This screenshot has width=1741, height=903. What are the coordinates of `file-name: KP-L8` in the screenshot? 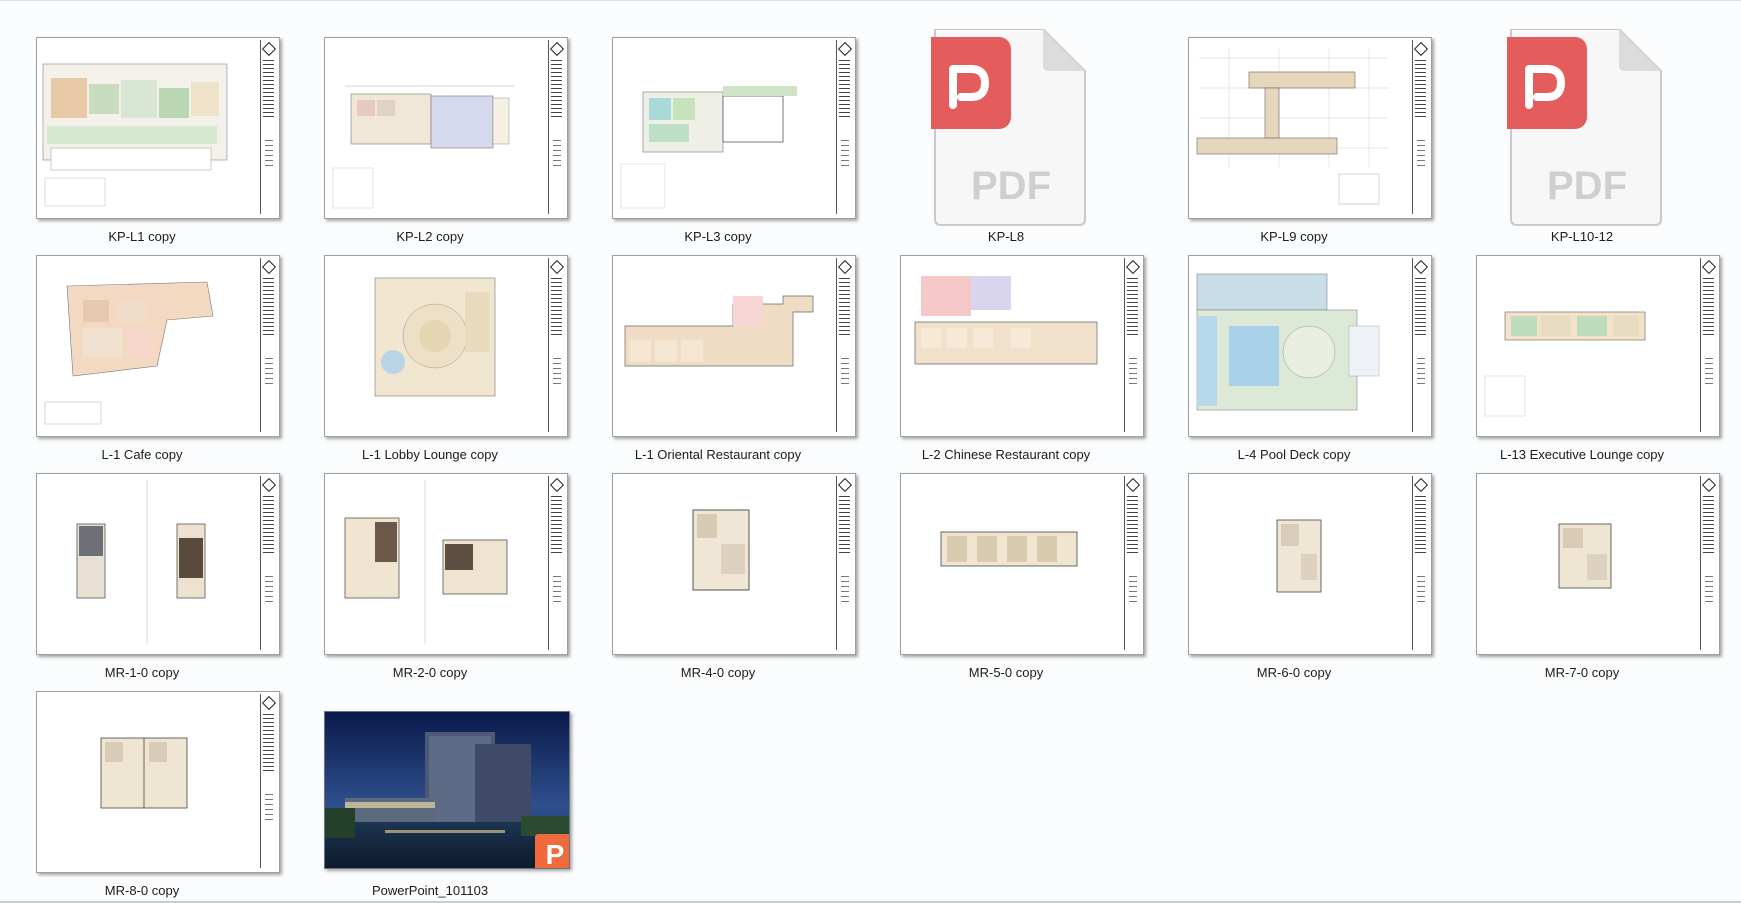 It's located at (1006, 236).